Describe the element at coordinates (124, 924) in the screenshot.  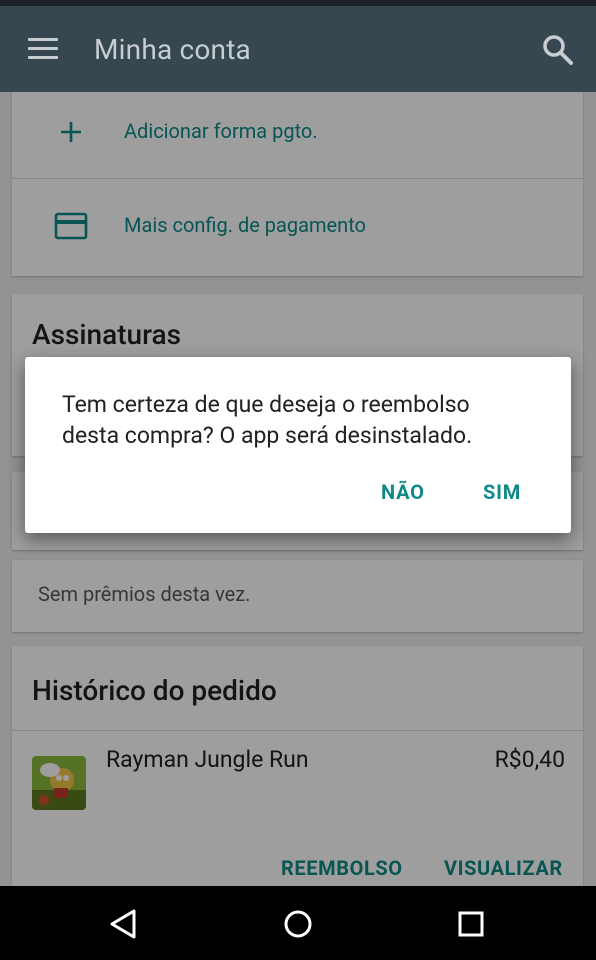
I see `back-icon` at that location.